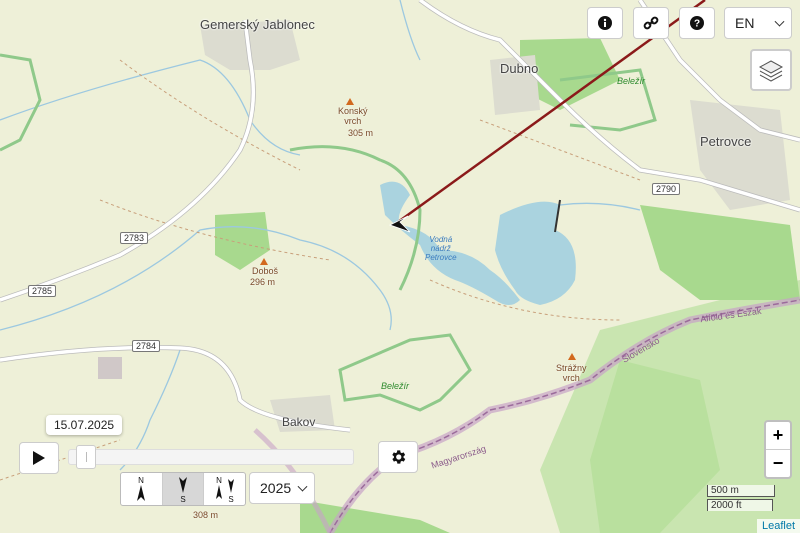 Image resolution: width=800 pixels, height=533 pixels. I want to click on help-button: ?, so click(697, 23).